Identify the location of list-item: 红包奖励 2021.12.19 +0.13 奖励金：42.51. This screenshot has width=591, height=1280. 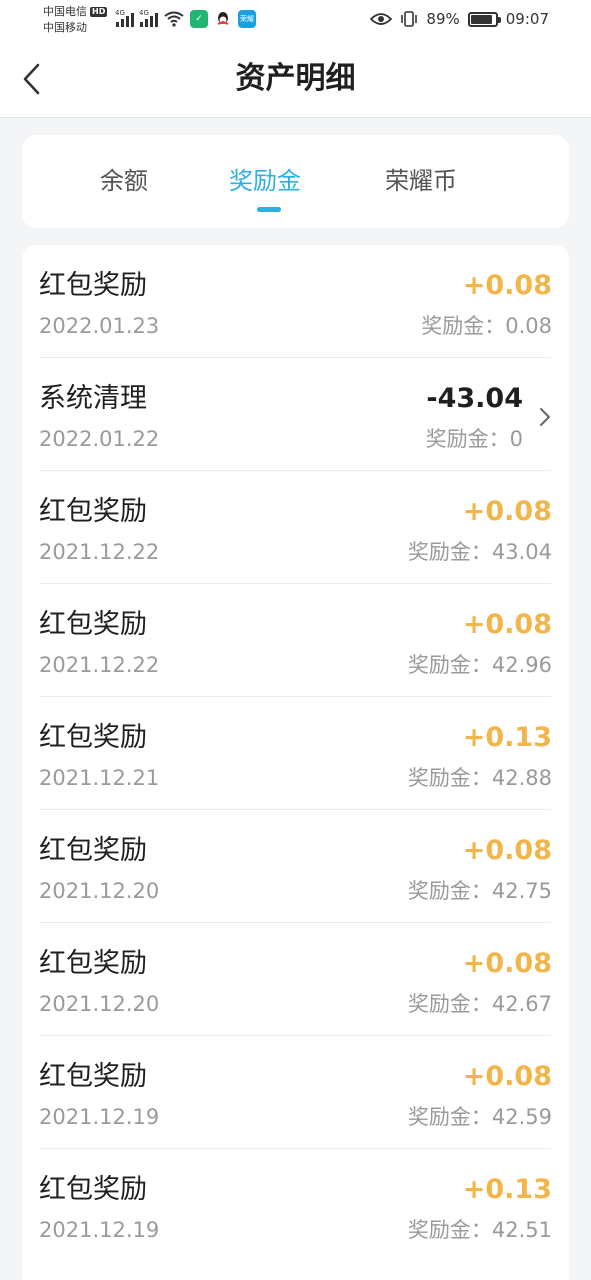
(295, 1205).